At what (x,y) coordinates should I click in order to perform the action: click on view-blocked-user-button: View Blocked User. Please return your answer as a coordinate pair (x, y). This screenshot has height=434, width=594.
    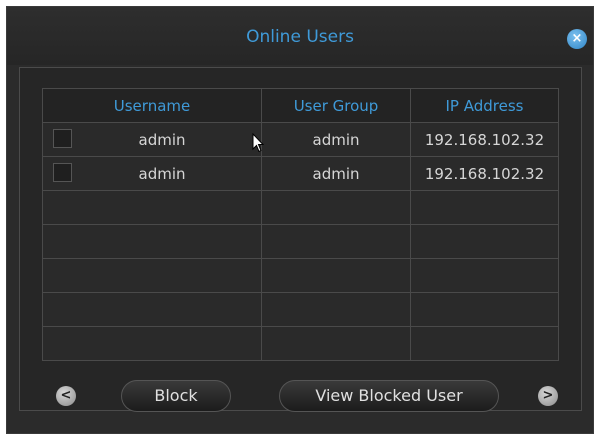
    Looking at the image, I should click on (389, 396).